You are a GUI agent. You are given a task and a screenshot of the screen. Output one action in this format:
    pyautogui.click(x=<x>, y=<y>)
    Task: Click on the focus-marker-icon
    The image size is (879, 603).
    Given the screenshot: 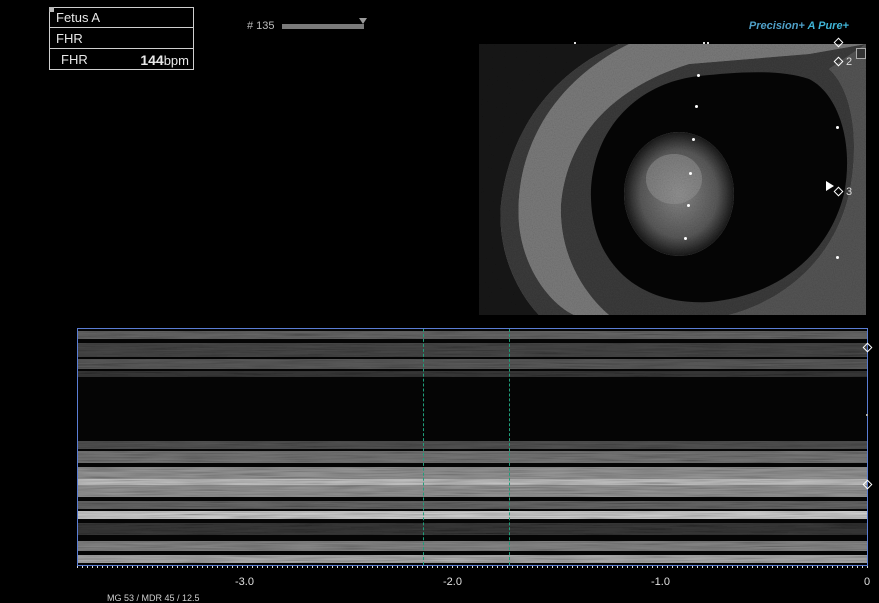 What is the action you would take?
    pyautogui.click(x=830, y=186)
    